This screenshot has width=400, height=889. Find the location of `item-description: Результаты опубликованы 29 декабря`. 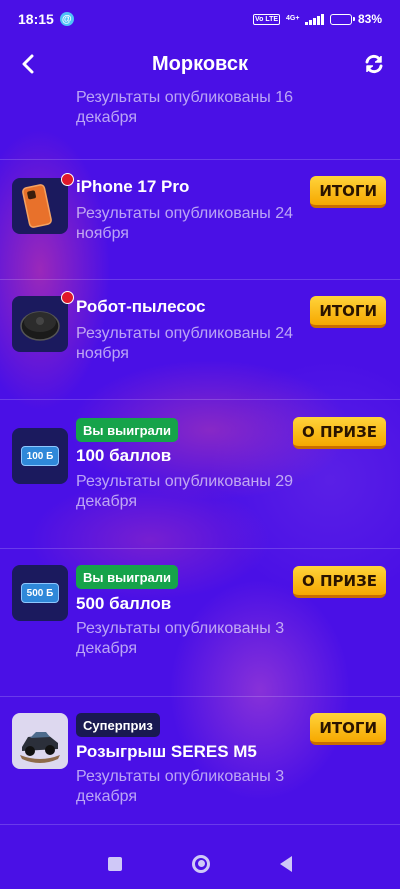

item-description: Результаты опубликованы 29 декабря is located at coordinates (185, 491).